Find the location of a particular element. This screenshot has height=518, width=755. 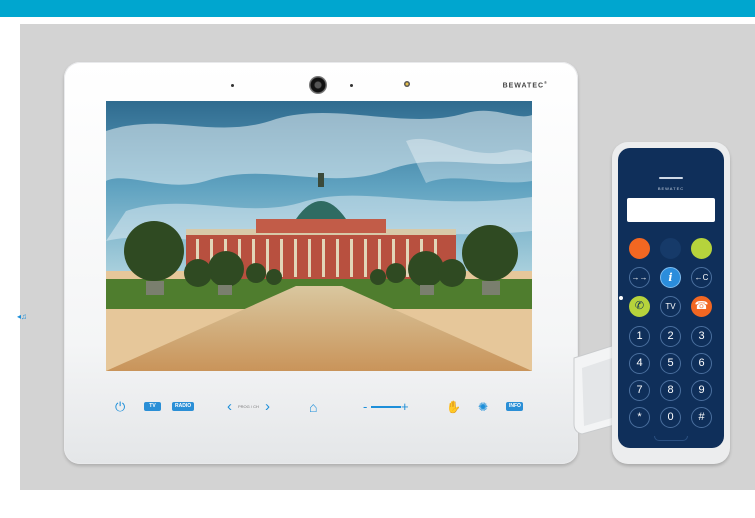

digit-key-9: 9 is located at coordinates (701, 390).